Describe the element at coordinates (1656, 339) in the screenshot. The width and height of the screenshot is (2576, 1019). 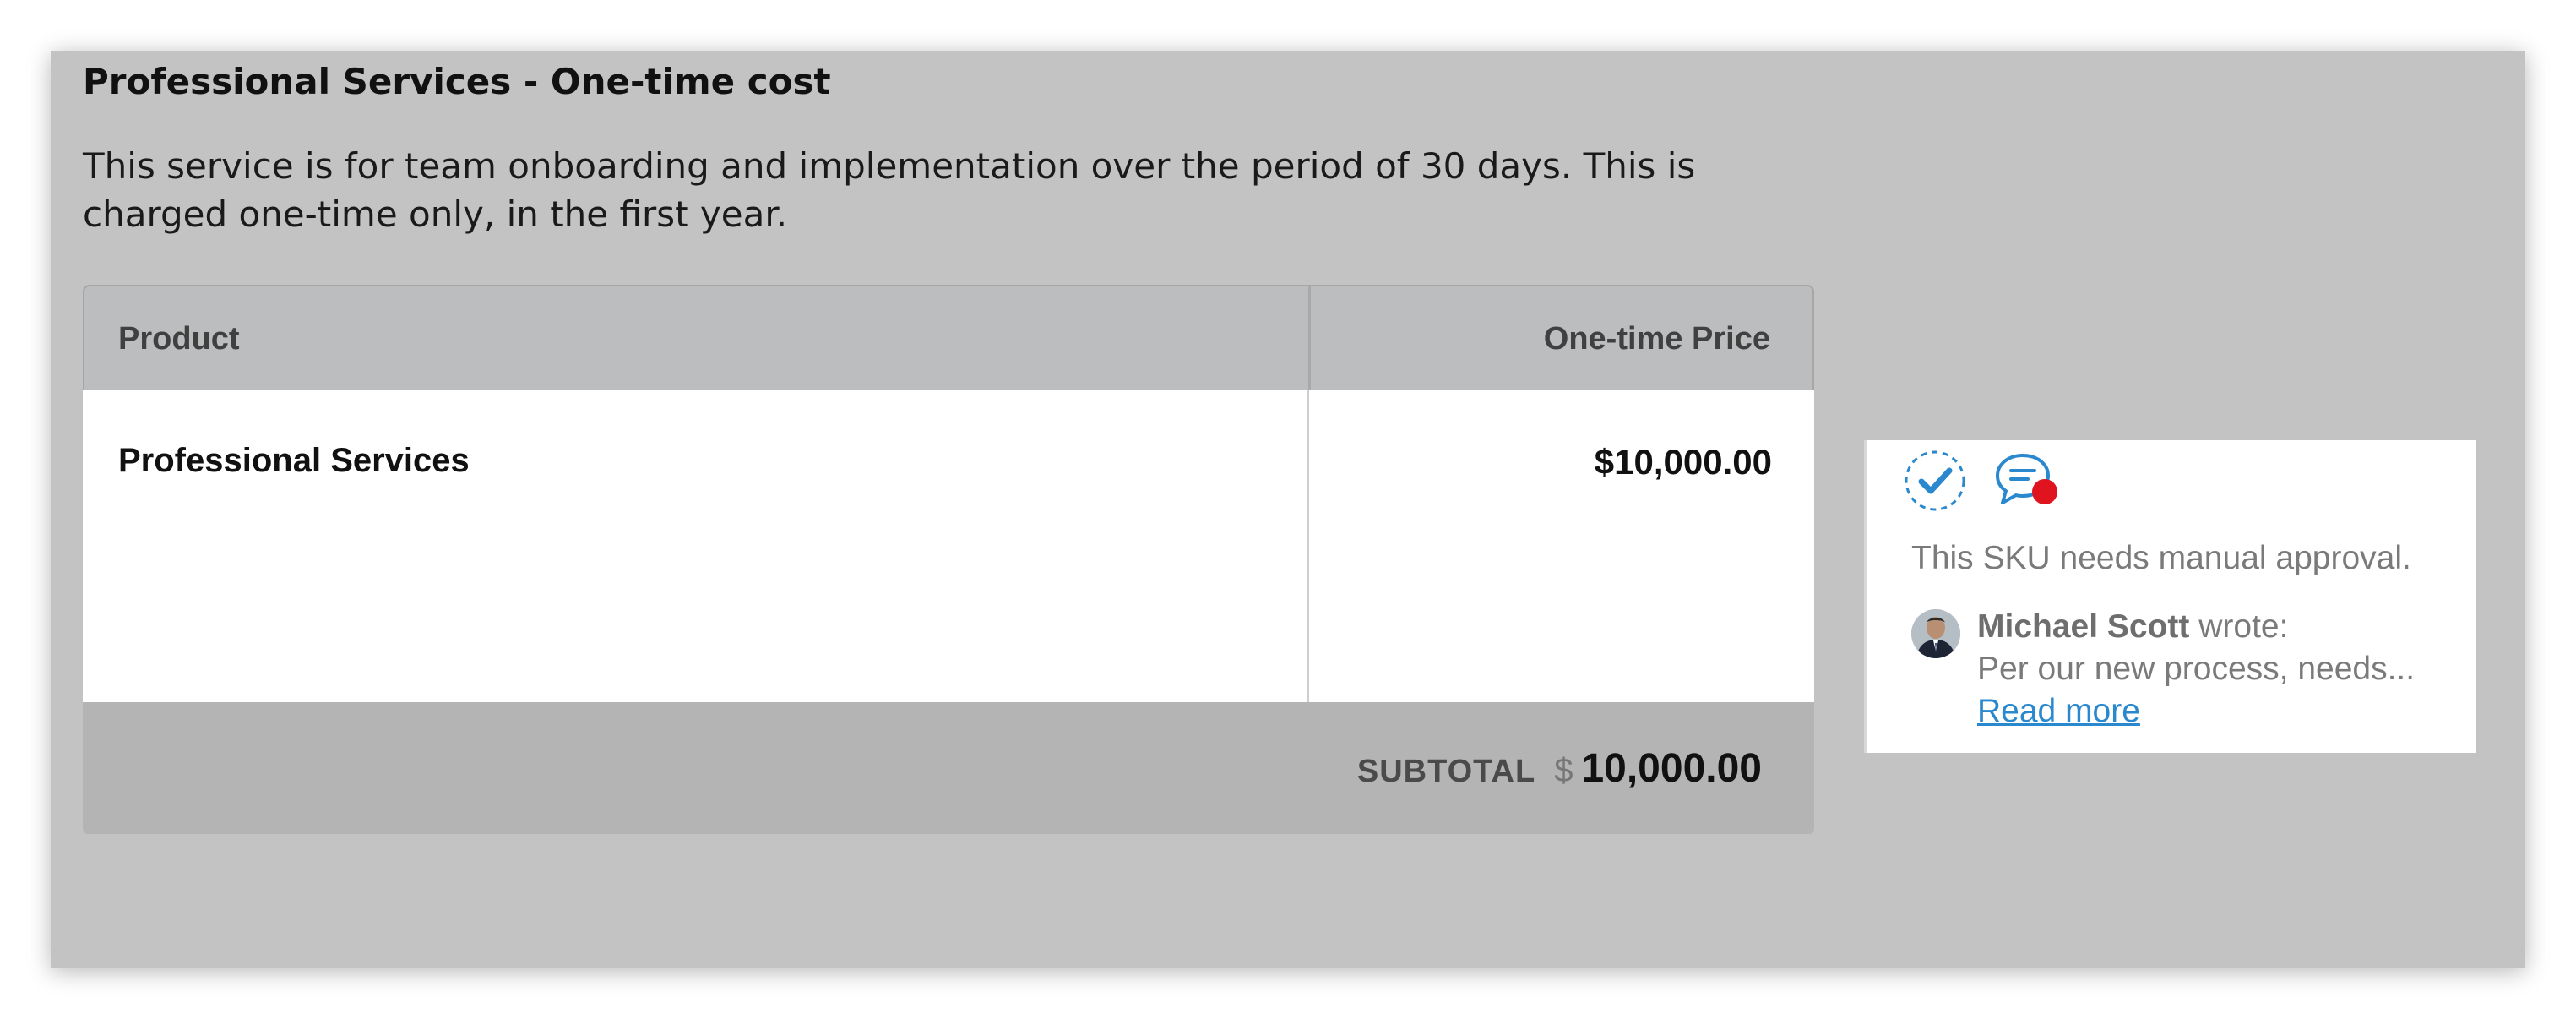
I see `column-header-one-time-price: One-time Price` at that location.